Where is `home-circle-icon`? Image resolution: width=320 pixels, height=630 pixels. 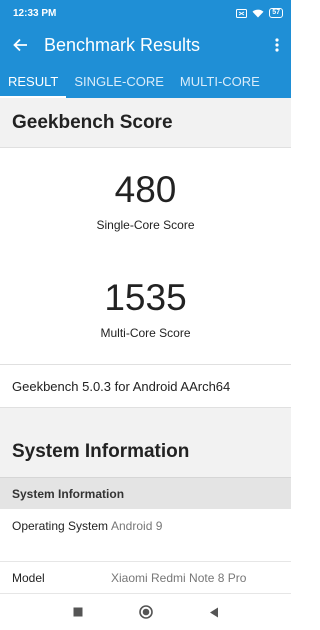
home-circle-icon is located at coordinates (146, 612).